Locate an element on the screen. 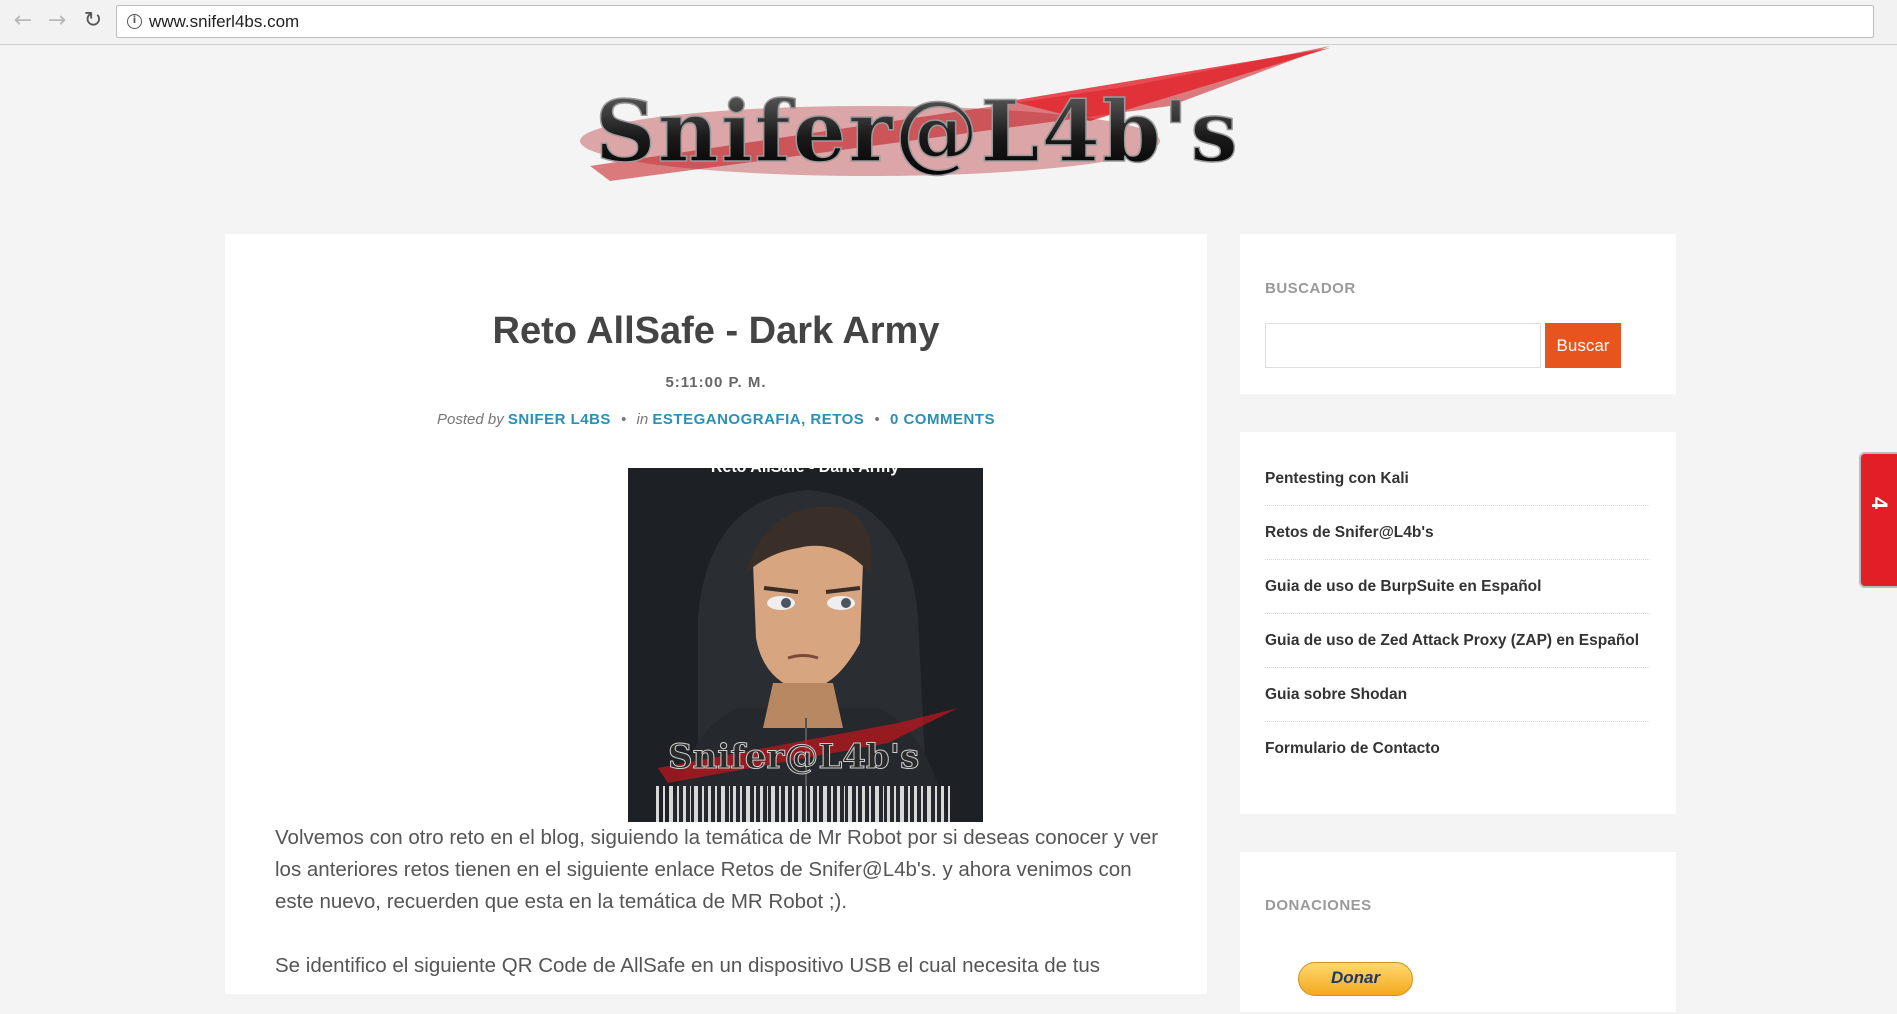  in-label: in is located at coordinates (642, 419).